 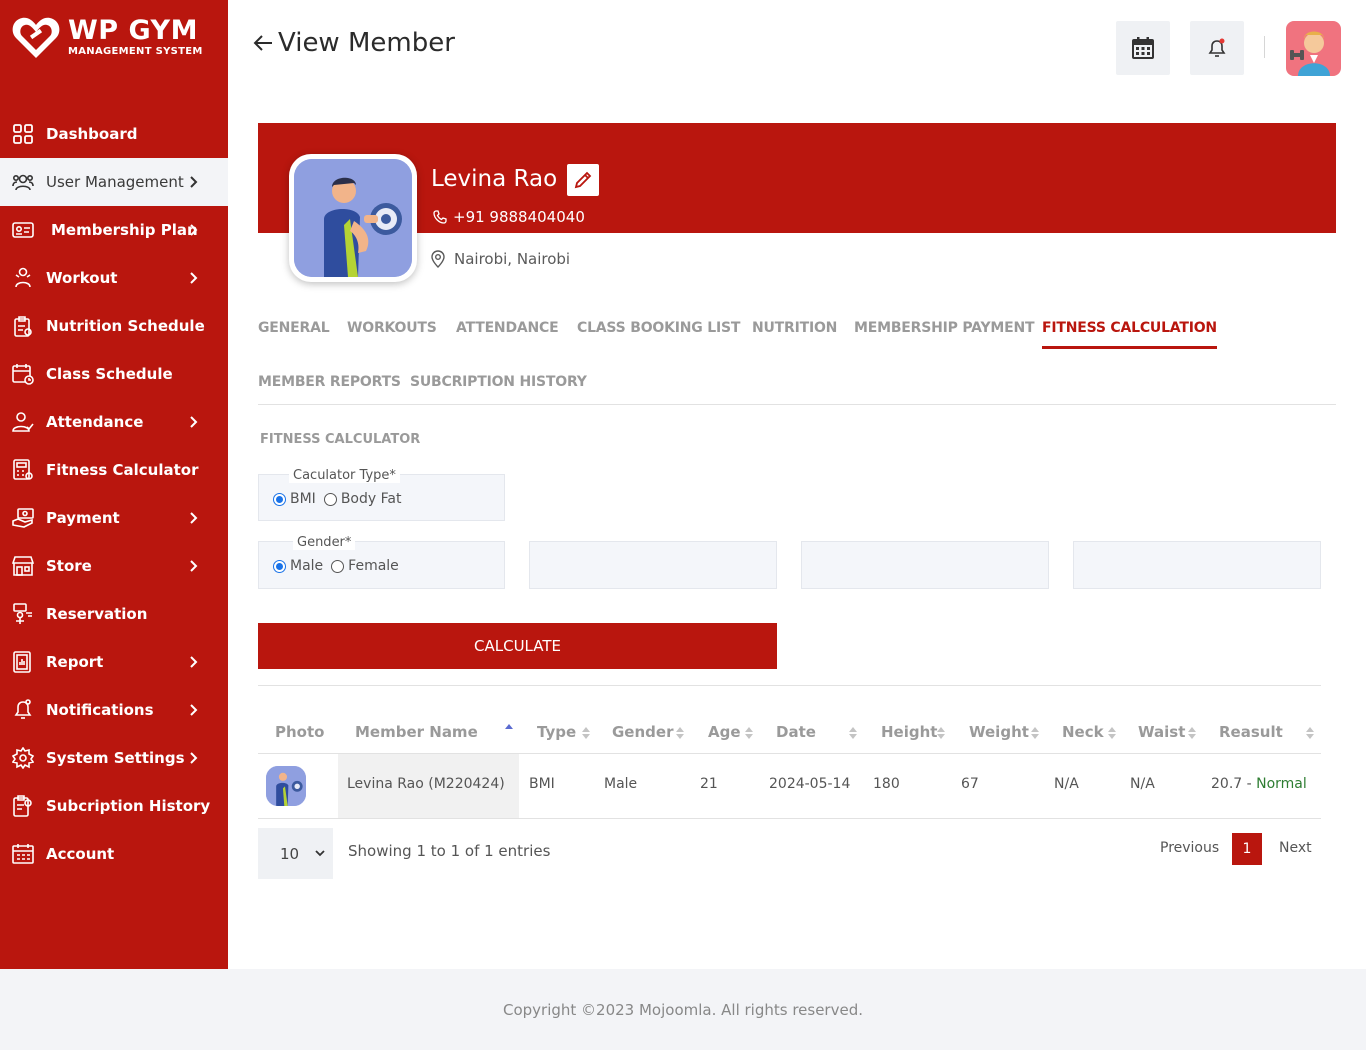 I want to click on calculator-icon, so click(x=23, y=470).